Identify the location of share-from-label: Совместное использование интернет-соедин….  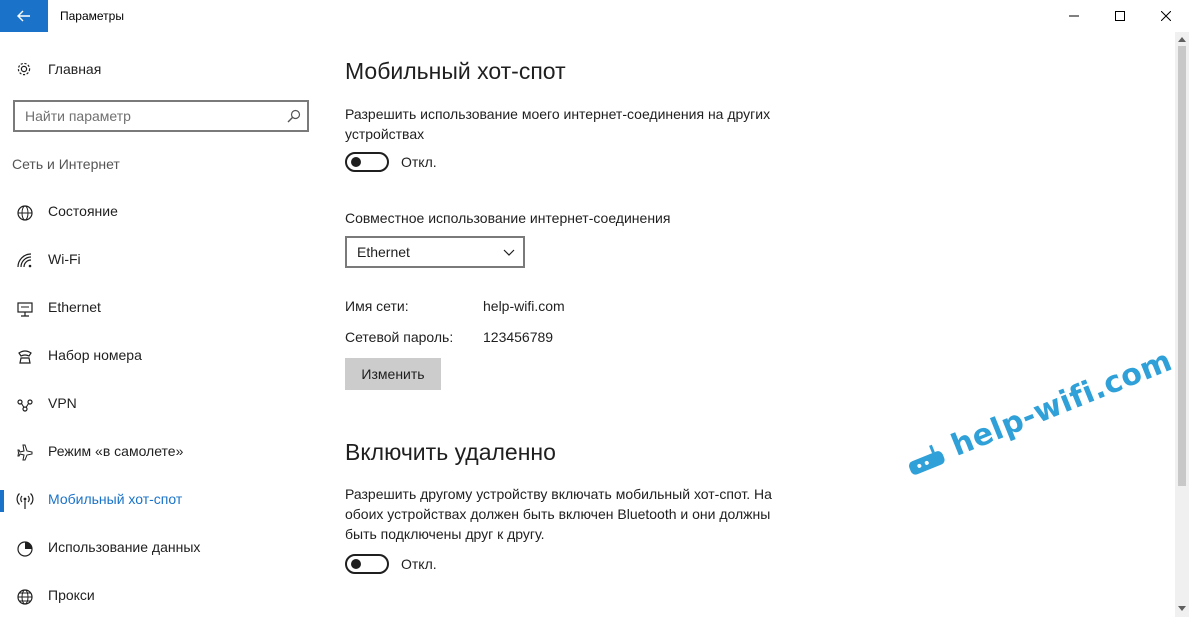
(508, 218).